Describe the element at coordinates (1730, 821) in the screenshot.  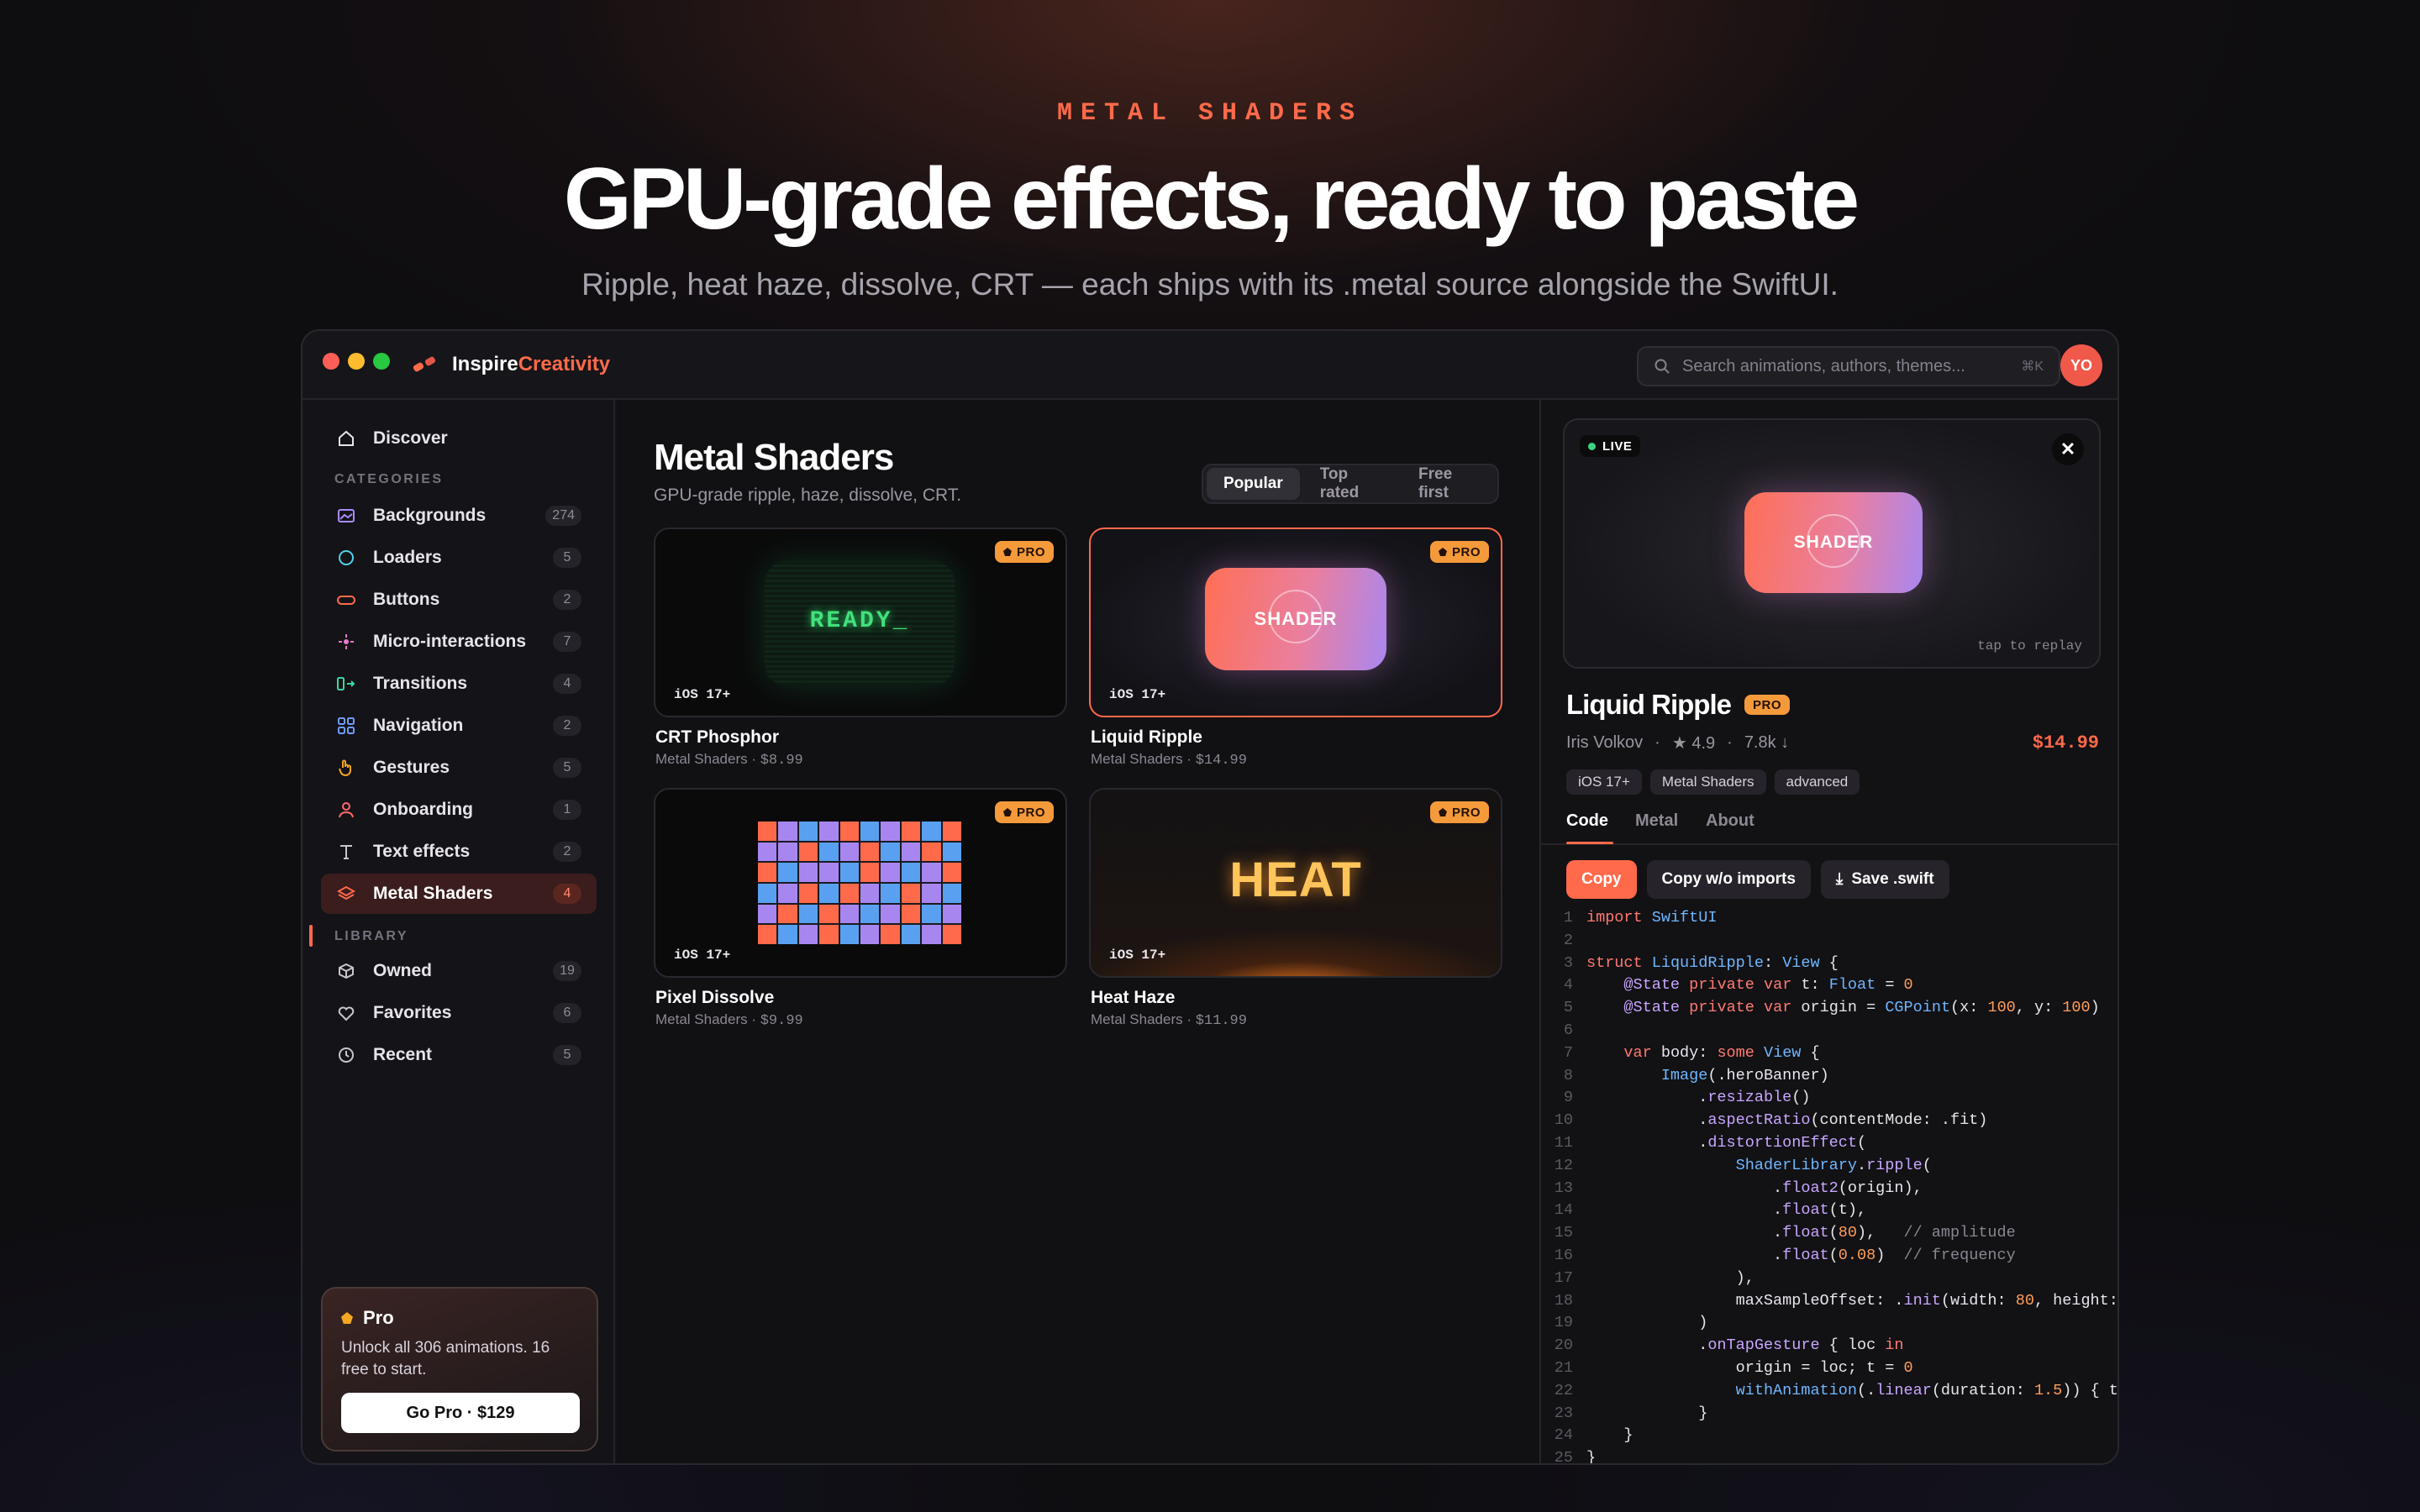
I see `tab-about: About` at that location.